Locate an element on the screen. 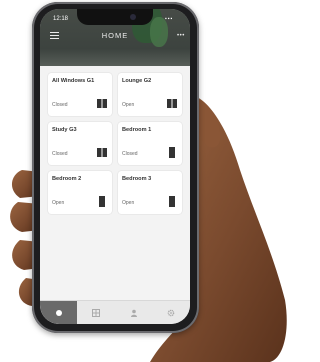  status-icons: ▪▪▪ is located at coordinates (169, 19).